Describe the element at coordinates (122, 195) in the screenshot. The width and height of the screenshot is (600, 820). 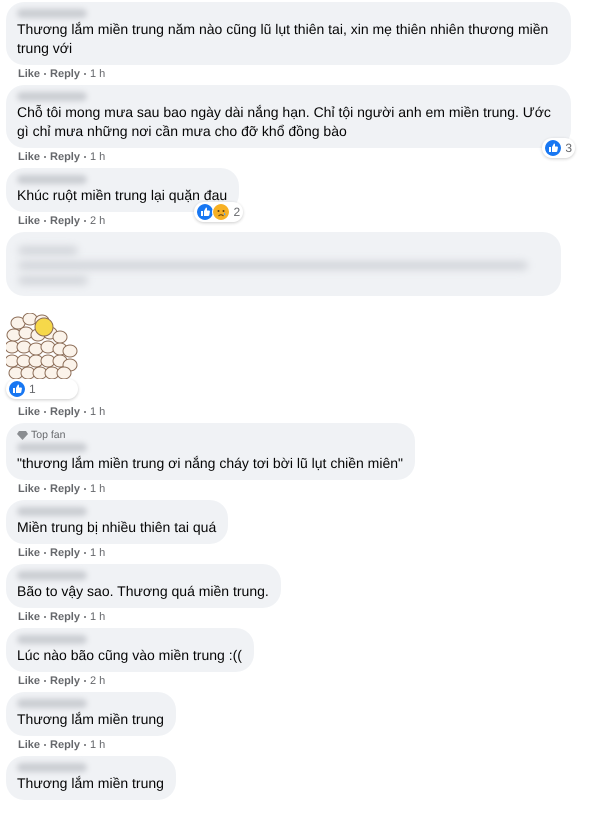
I see `comment-text: Khúc ruột miền trung lại quặn đau` at that location.